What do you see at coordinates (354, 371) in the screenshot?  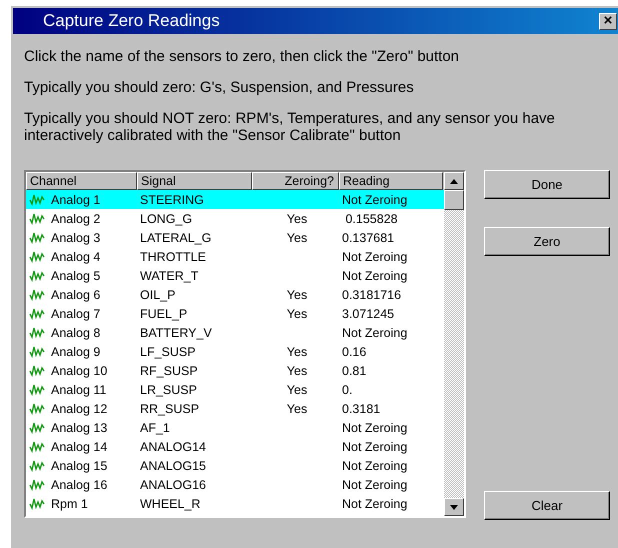 I see `reading-value: 0.81` at bounding box center [354, 371].